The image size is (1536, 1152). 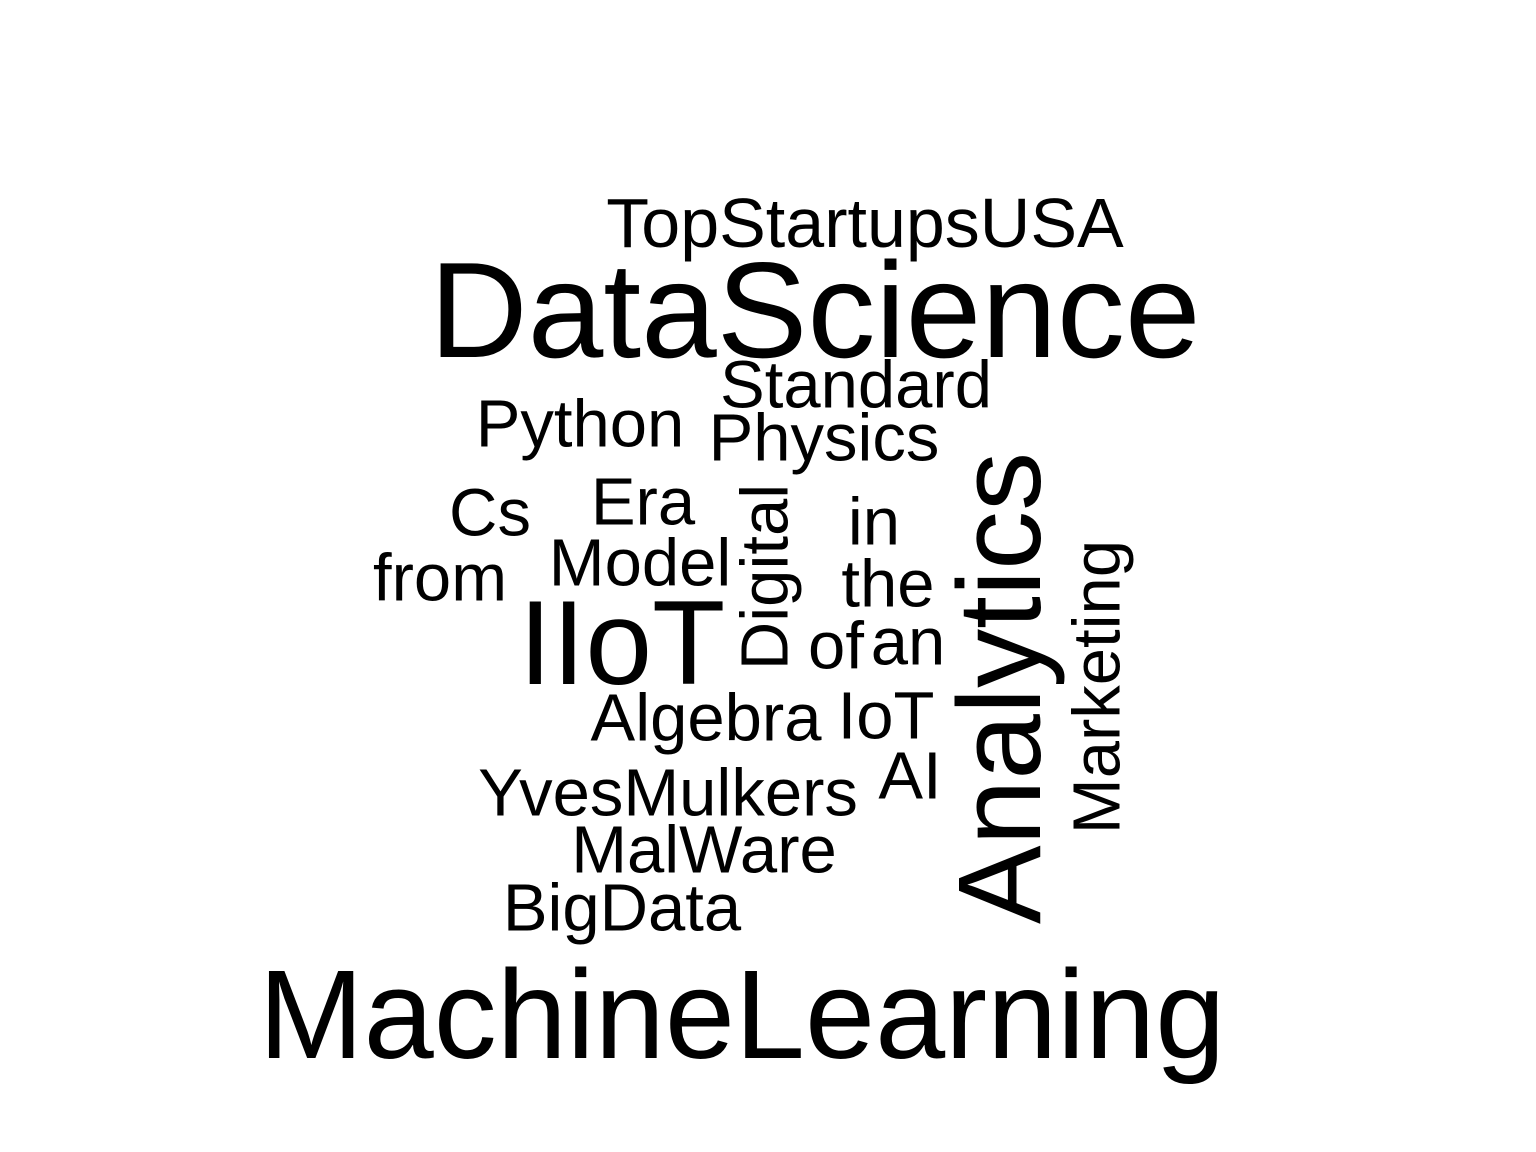 What do you see at coordinates (910, 776) in the screenshot?
I see `word-ai: AI` at bounding box center [910, 776].